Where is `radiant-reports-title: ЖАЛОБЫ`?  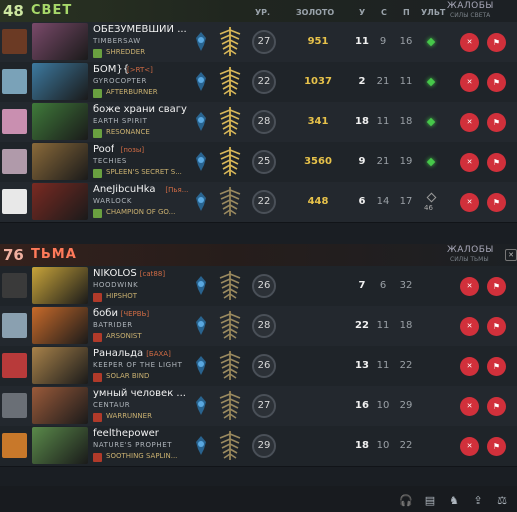
radiant-reports-title: ЖАЛОБЫ is located at coordinates (470, 6).